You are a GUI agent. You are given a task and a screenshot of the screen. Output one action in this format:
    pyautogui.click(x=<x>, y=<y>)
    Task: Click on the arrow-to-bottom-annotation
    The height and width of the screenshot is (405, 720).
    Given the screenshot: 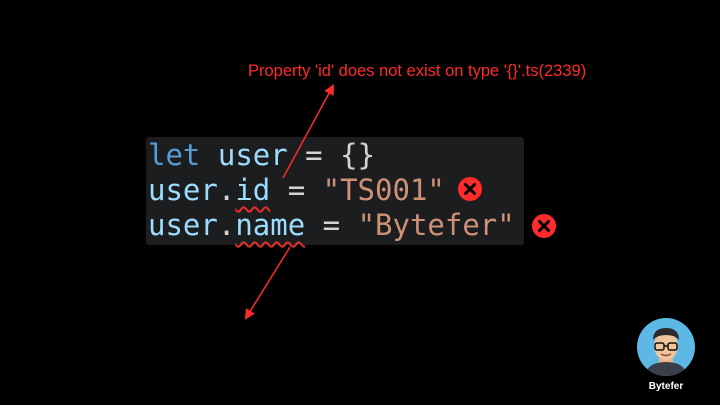 What is the action you would take?
    pyautogui.click(x=267, y=283)
    